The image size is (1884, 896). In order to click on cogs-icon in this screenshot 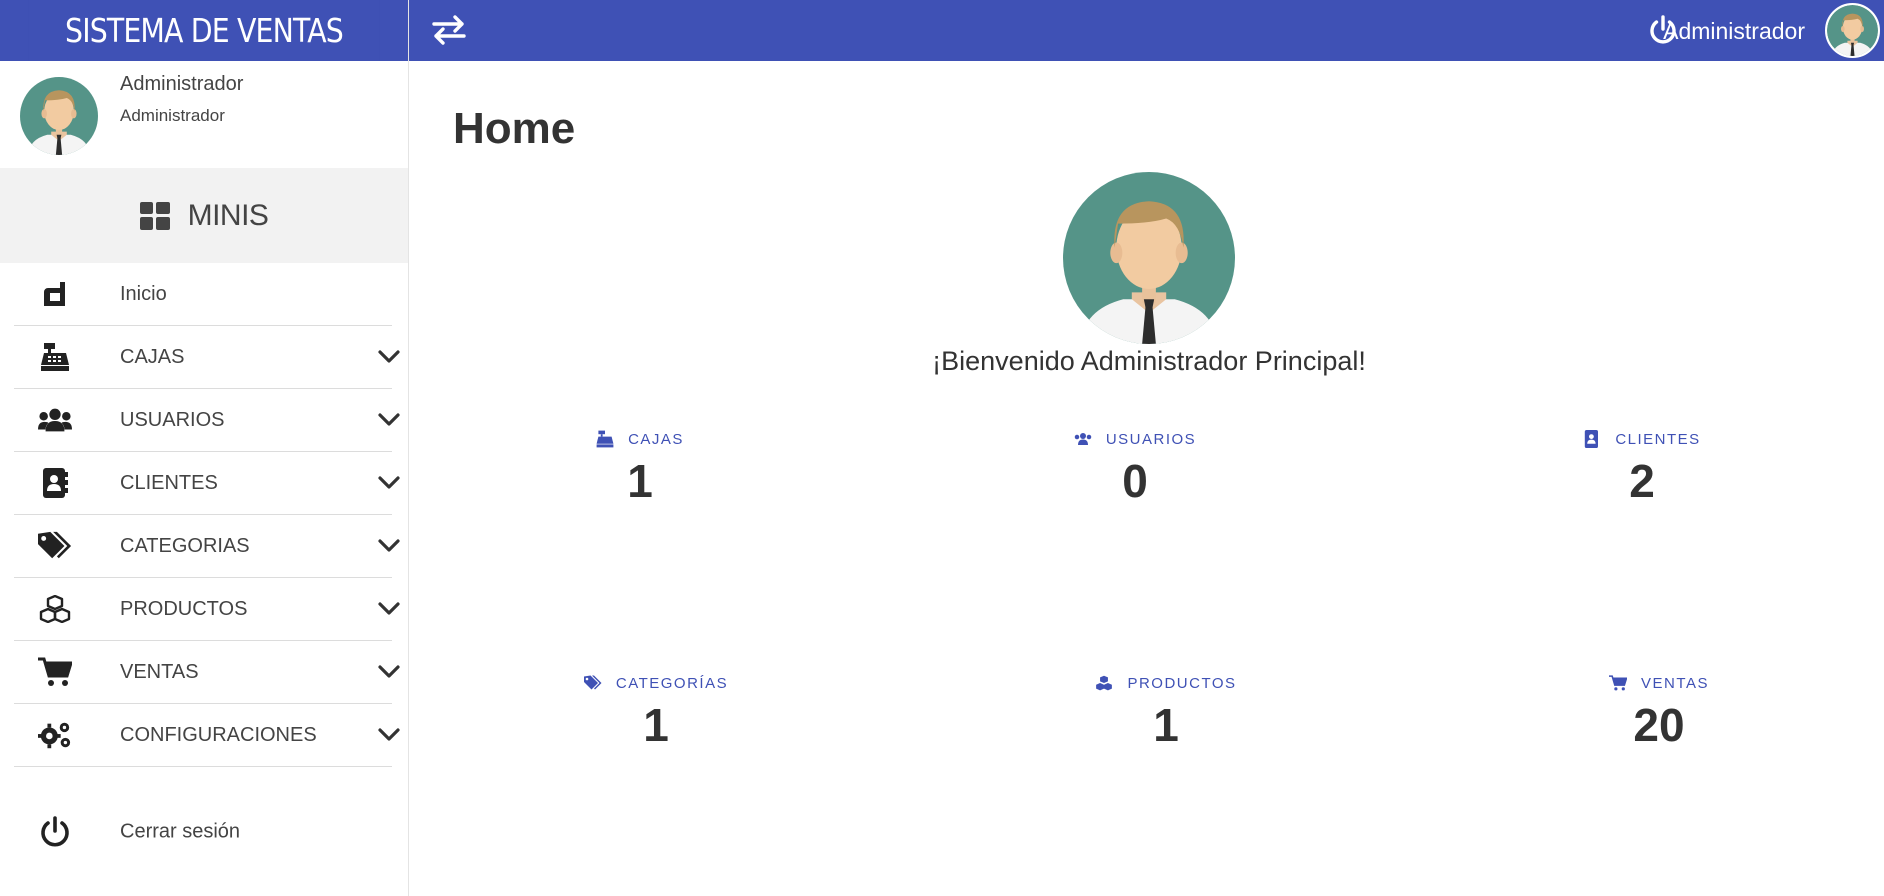, I will do `click(55, 735)`.